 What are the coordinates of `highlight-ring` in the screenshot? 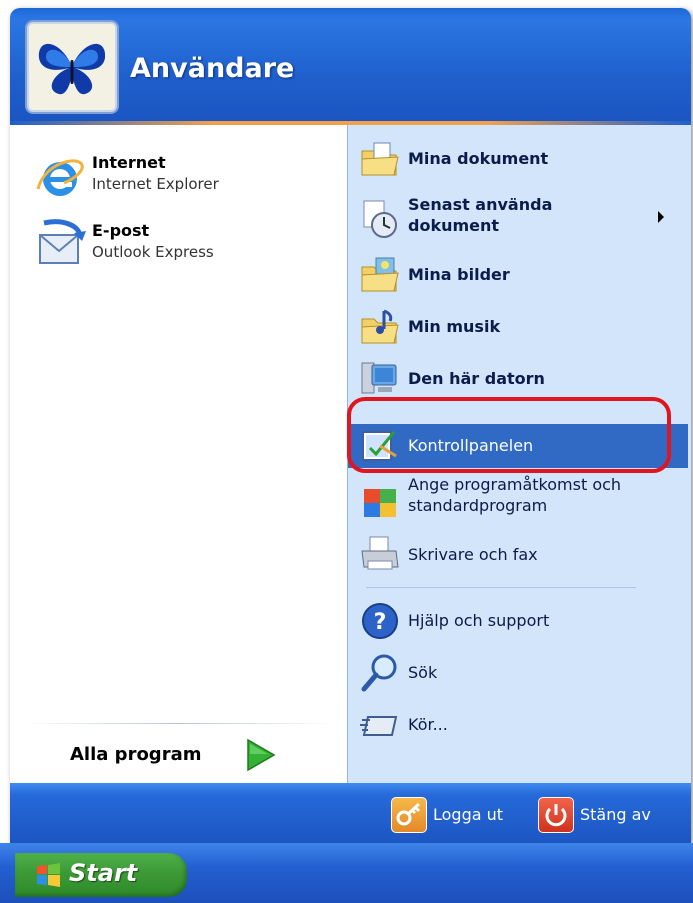 It's located at (509, 435).